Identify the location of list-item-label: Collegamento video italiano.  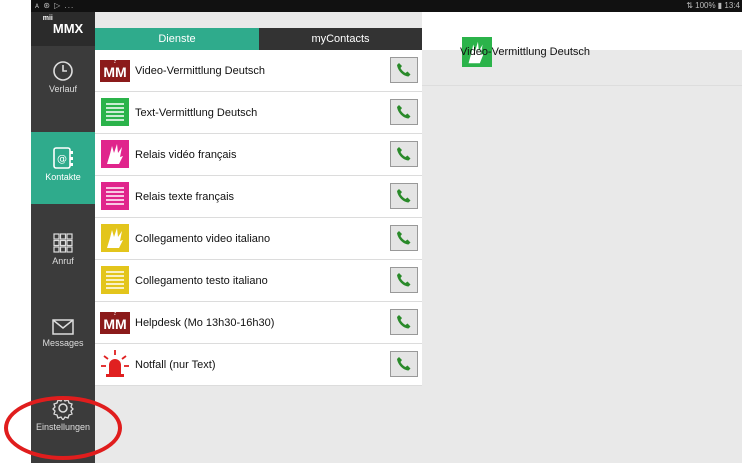
(203, 239).